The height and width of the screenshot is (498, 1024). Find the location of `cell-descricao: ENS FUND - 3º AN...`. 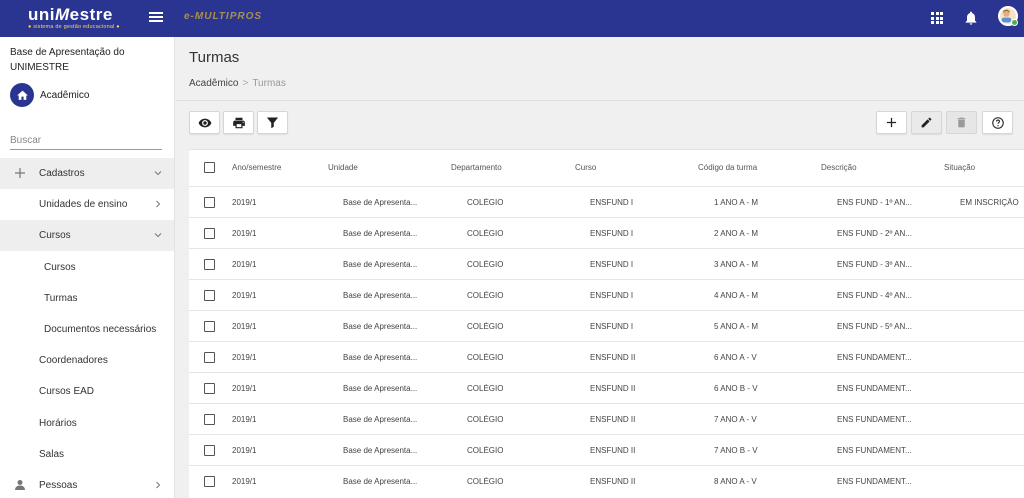

cell-descricao: ENS FUND - 3º AN... is located at coordinates (874, 264).